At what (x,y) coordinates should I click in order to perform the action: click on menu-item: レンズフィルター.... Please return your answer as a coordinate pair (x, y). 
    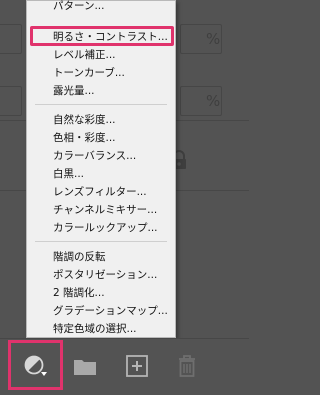
    Looking at the image, I should click on (101, 192).